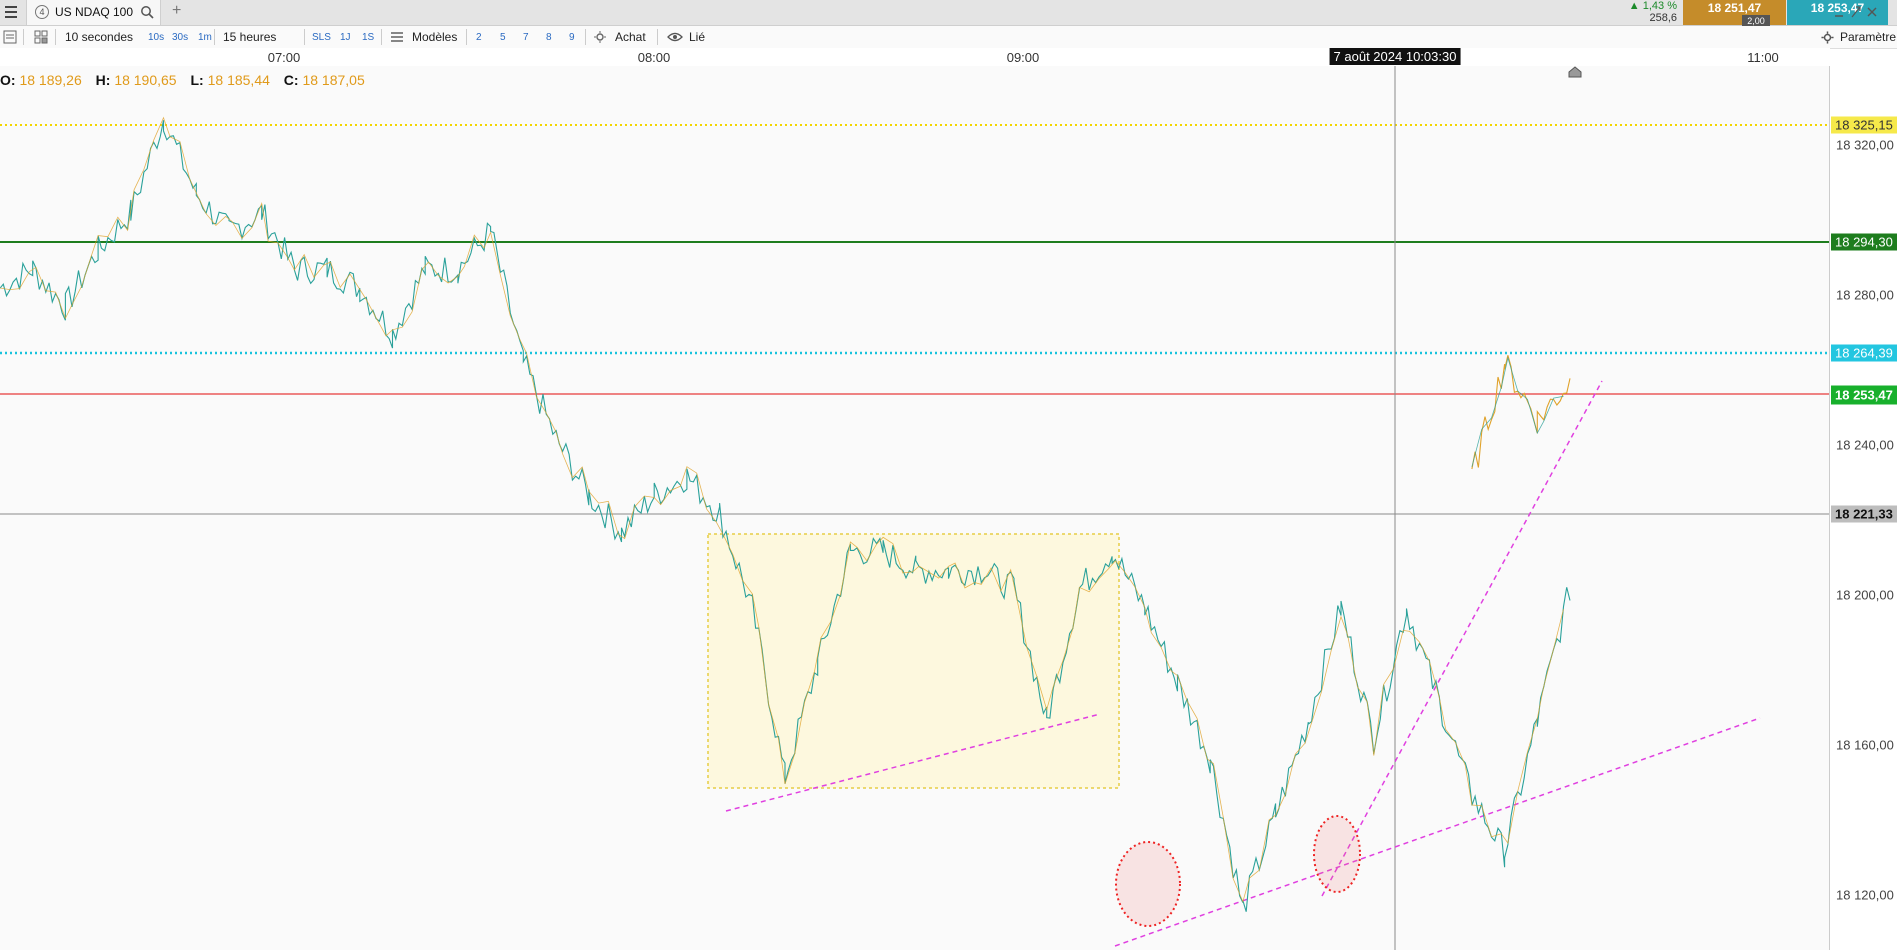 The width and height of the screenshot is (1897, 950). What do you see at coordinates (176, 11) in the screenshot?
I see `add-tab-button: +` at bounding box center [176, 11].